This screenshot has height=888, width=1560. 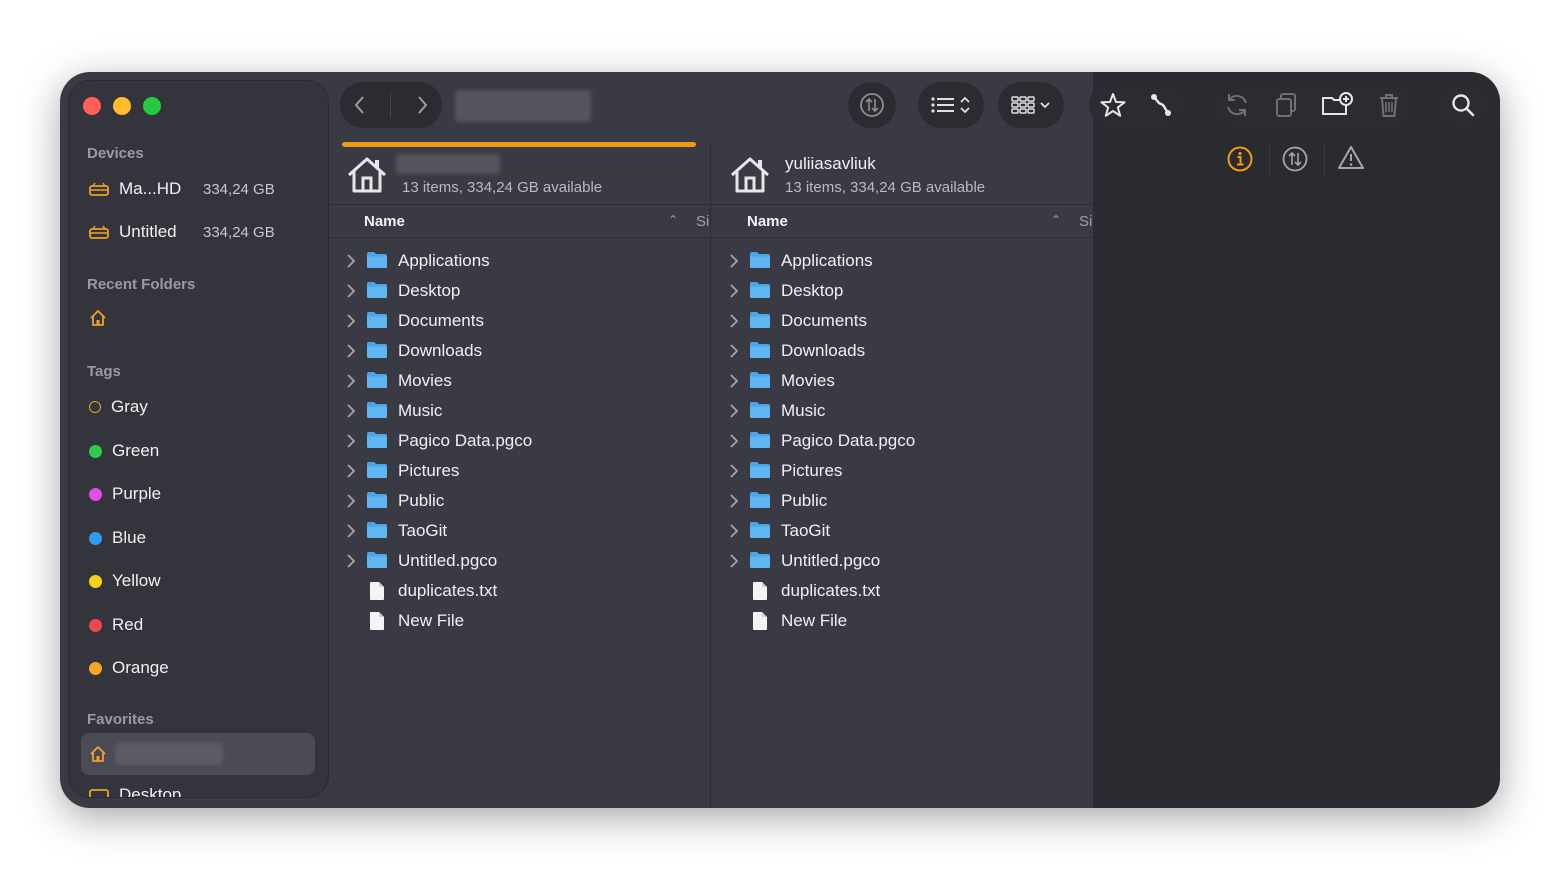 I want to click on inspector-tab-divider, so click(x=1324, y=159).